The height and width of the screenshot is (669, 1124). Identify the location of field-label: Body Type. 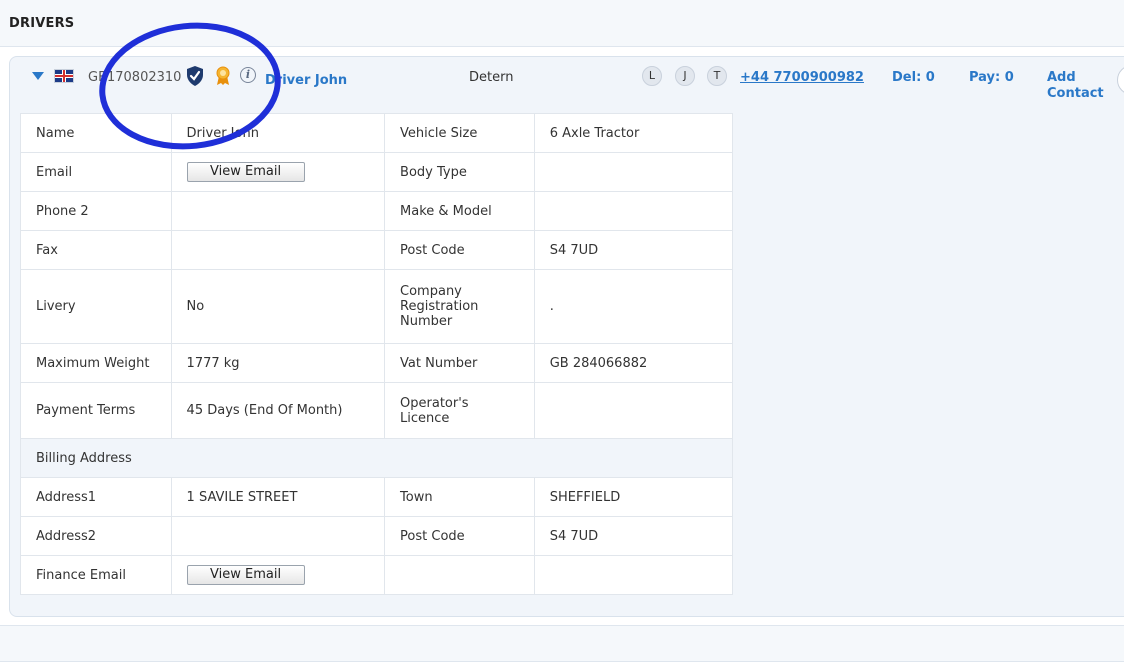
(459, 172).